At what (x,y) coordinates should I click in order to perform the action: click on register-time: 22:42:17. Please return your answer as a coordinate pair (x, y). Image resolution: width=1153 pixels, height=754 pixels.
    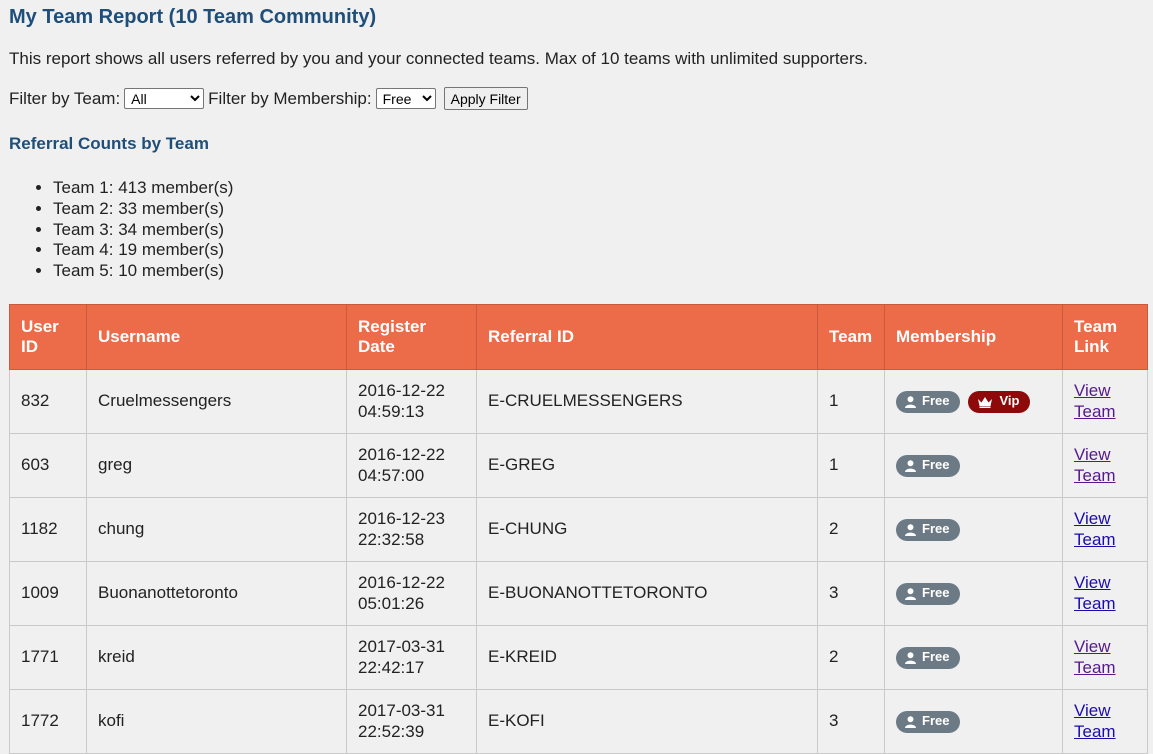
    Looking at the image, I should click on (391, 667).